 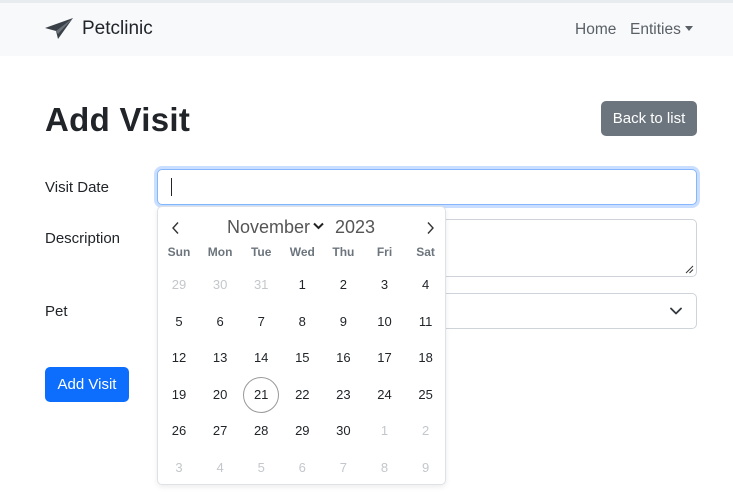 I want to click on calendar-day: 12, so click(x=179, y=358).